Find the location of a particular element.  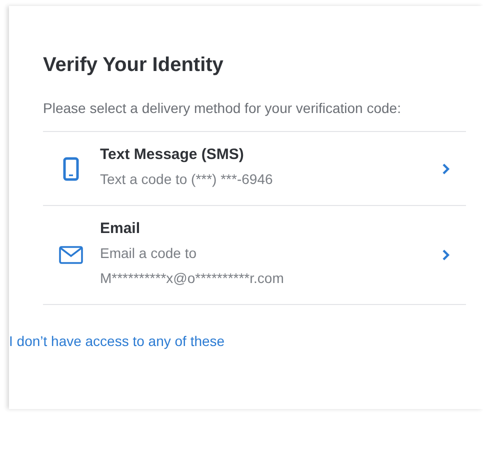

phone-icon is located at coordinates (71, 168).